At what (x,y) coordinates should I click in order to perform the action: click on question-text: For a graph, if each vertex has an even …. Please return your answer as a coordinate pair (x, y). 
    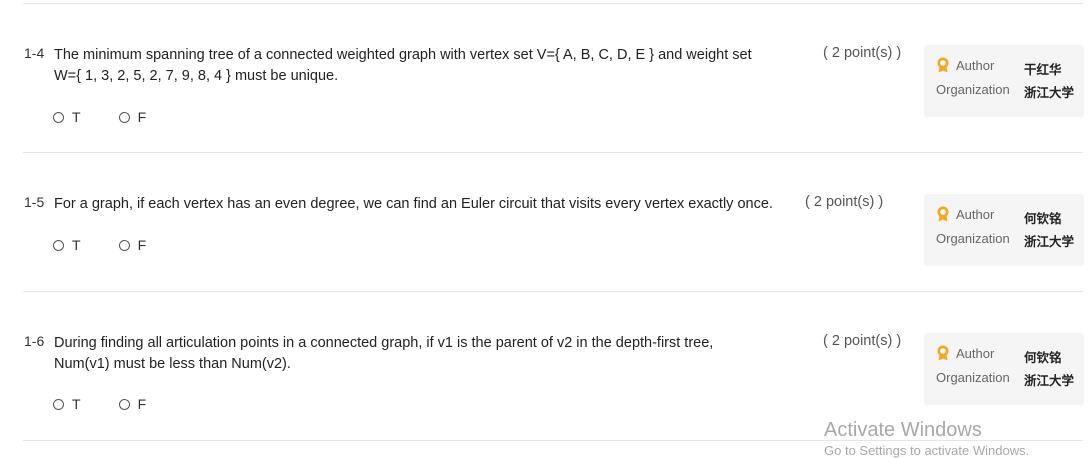
    Looking at the image, I should click on (413, 204).